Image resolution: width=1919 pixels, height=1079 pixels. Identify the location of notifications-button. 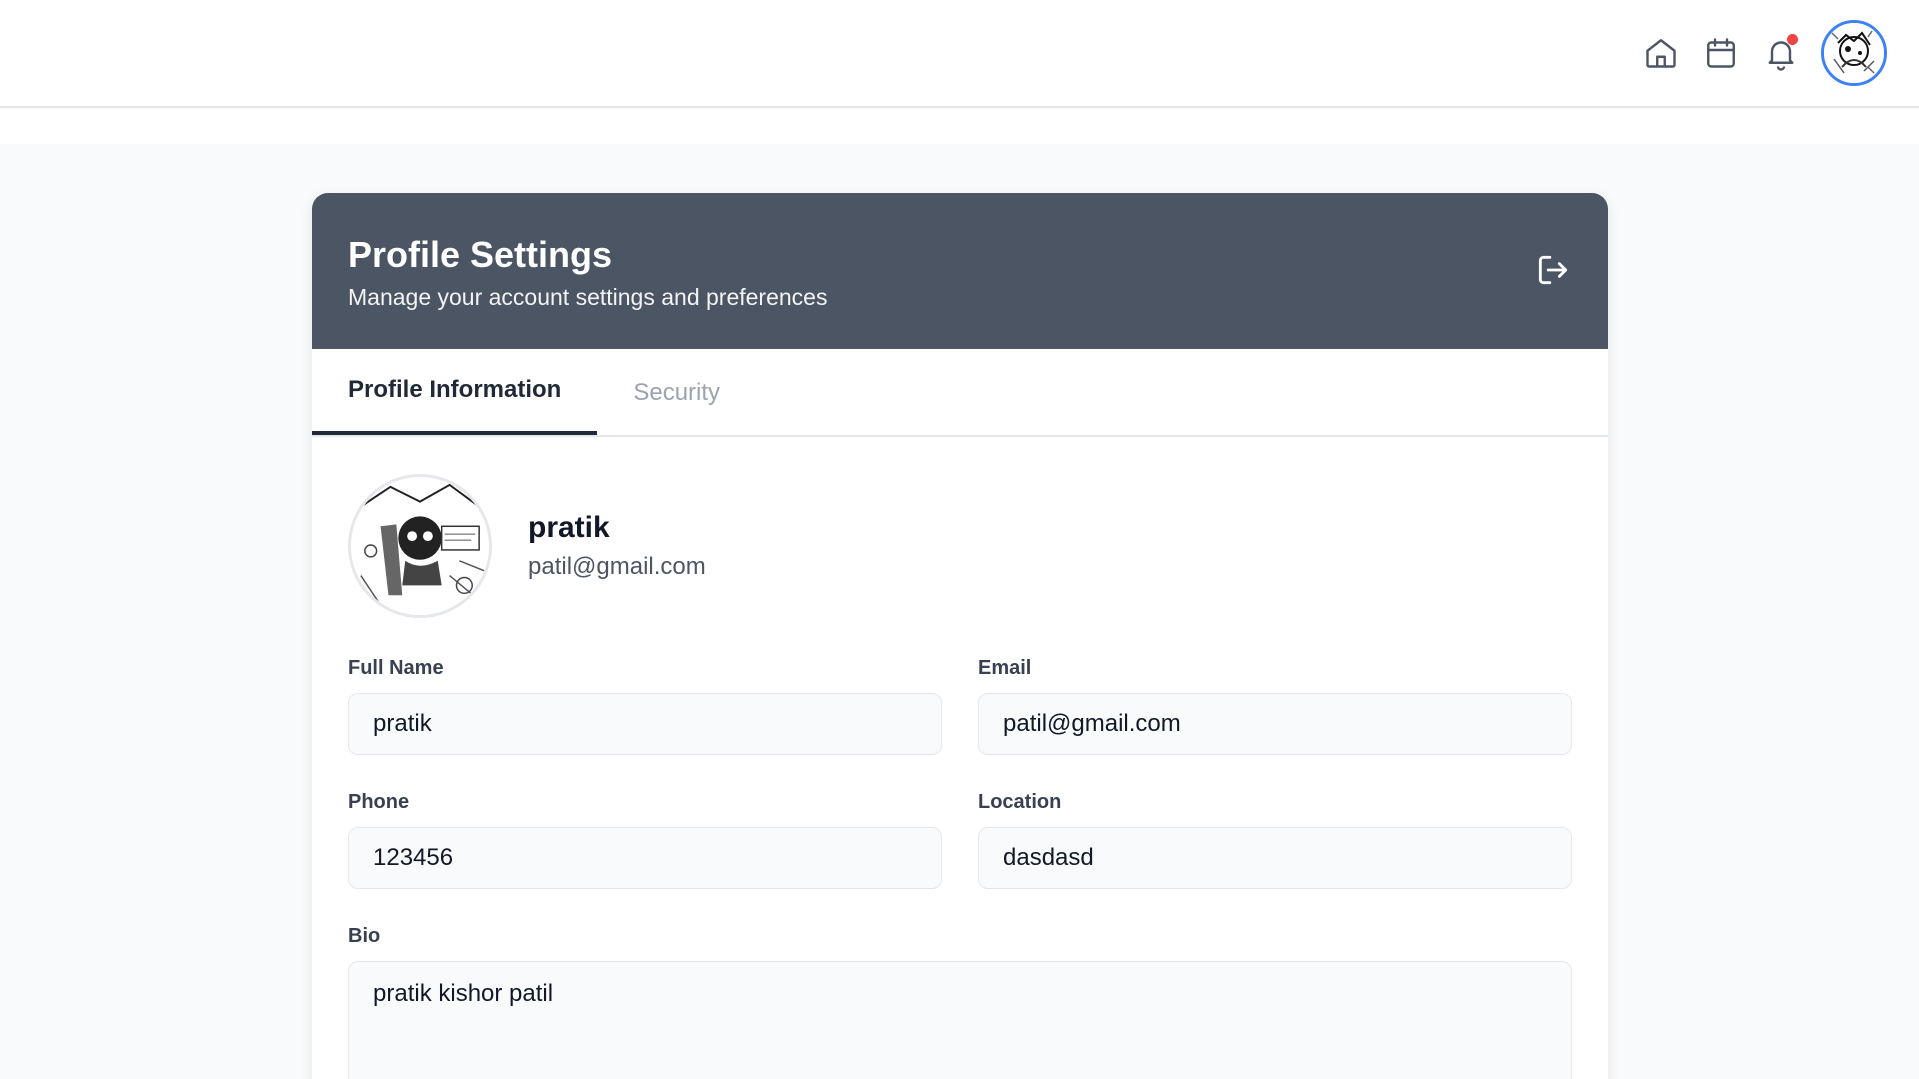
(1781, 53).